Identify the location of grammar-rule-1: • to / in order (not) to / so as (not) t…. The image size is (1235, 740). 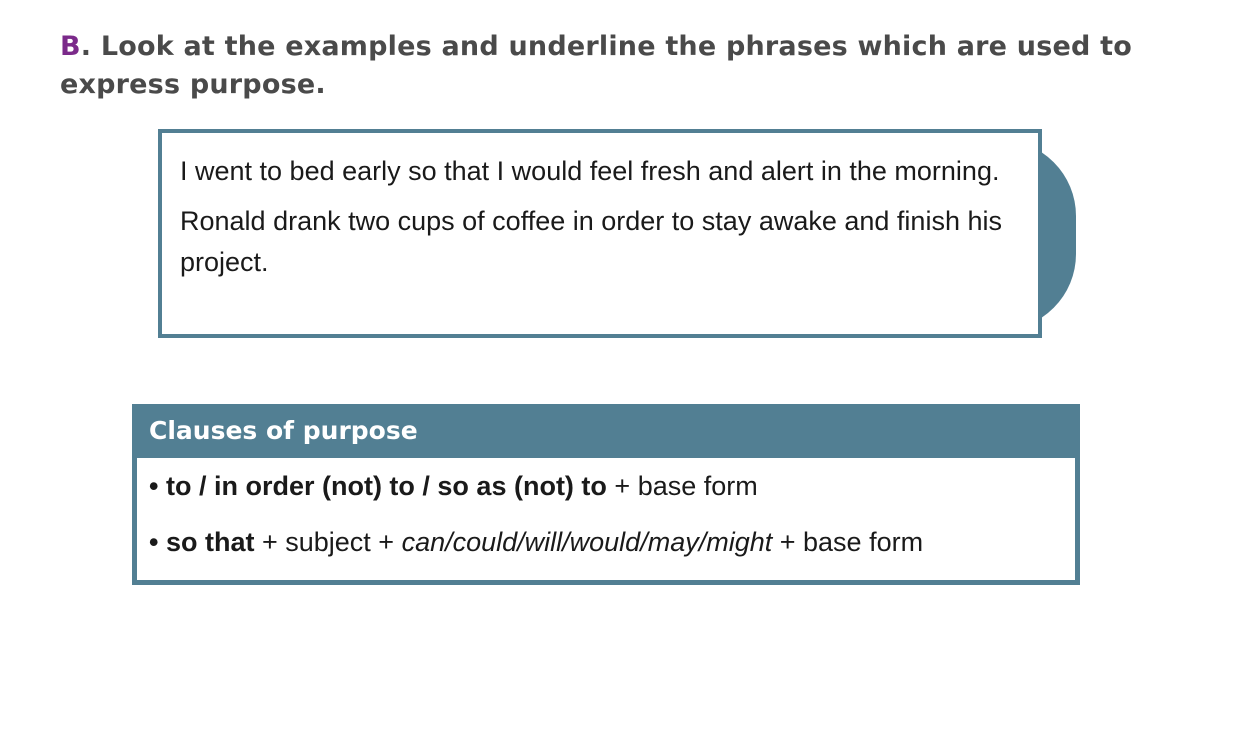
(612, 486).